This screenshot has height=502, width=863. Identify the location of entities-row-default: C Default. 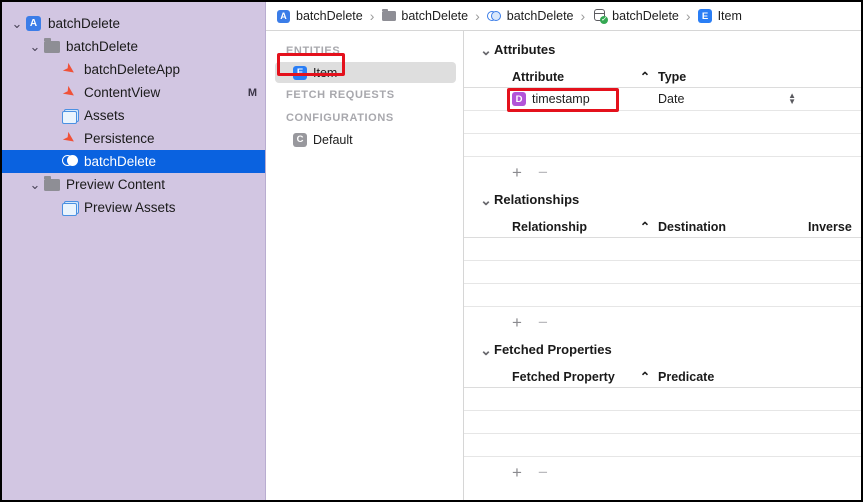
(365, 139).